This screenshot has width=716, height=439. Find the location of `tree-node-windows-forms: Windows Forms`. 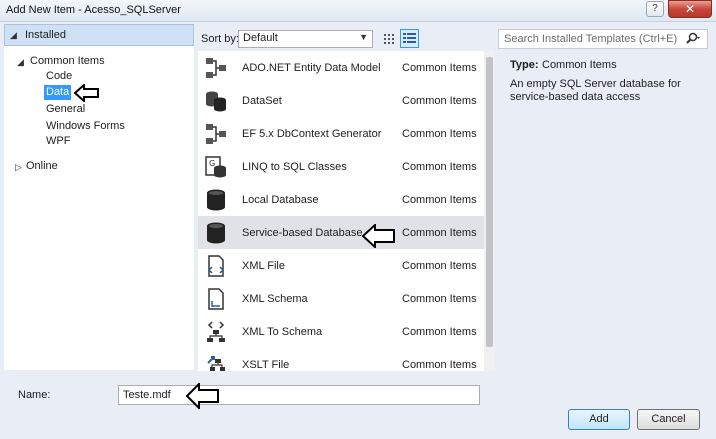

tree-node-windows-forms: Windows Forms is located at coordinates (85, 126).